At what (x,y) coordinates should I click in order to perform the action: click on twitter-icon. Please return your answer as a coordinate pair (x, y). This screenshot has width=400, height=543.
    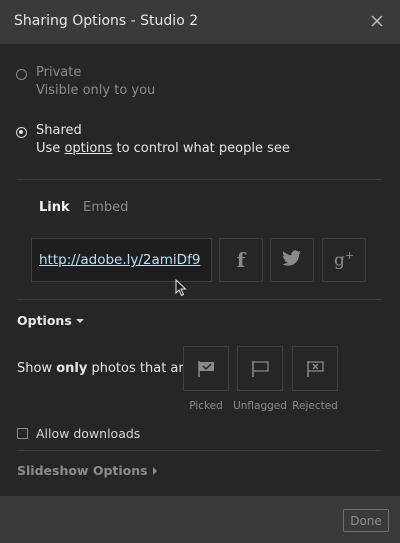
    Looking at the image, I should click on (292, 260).